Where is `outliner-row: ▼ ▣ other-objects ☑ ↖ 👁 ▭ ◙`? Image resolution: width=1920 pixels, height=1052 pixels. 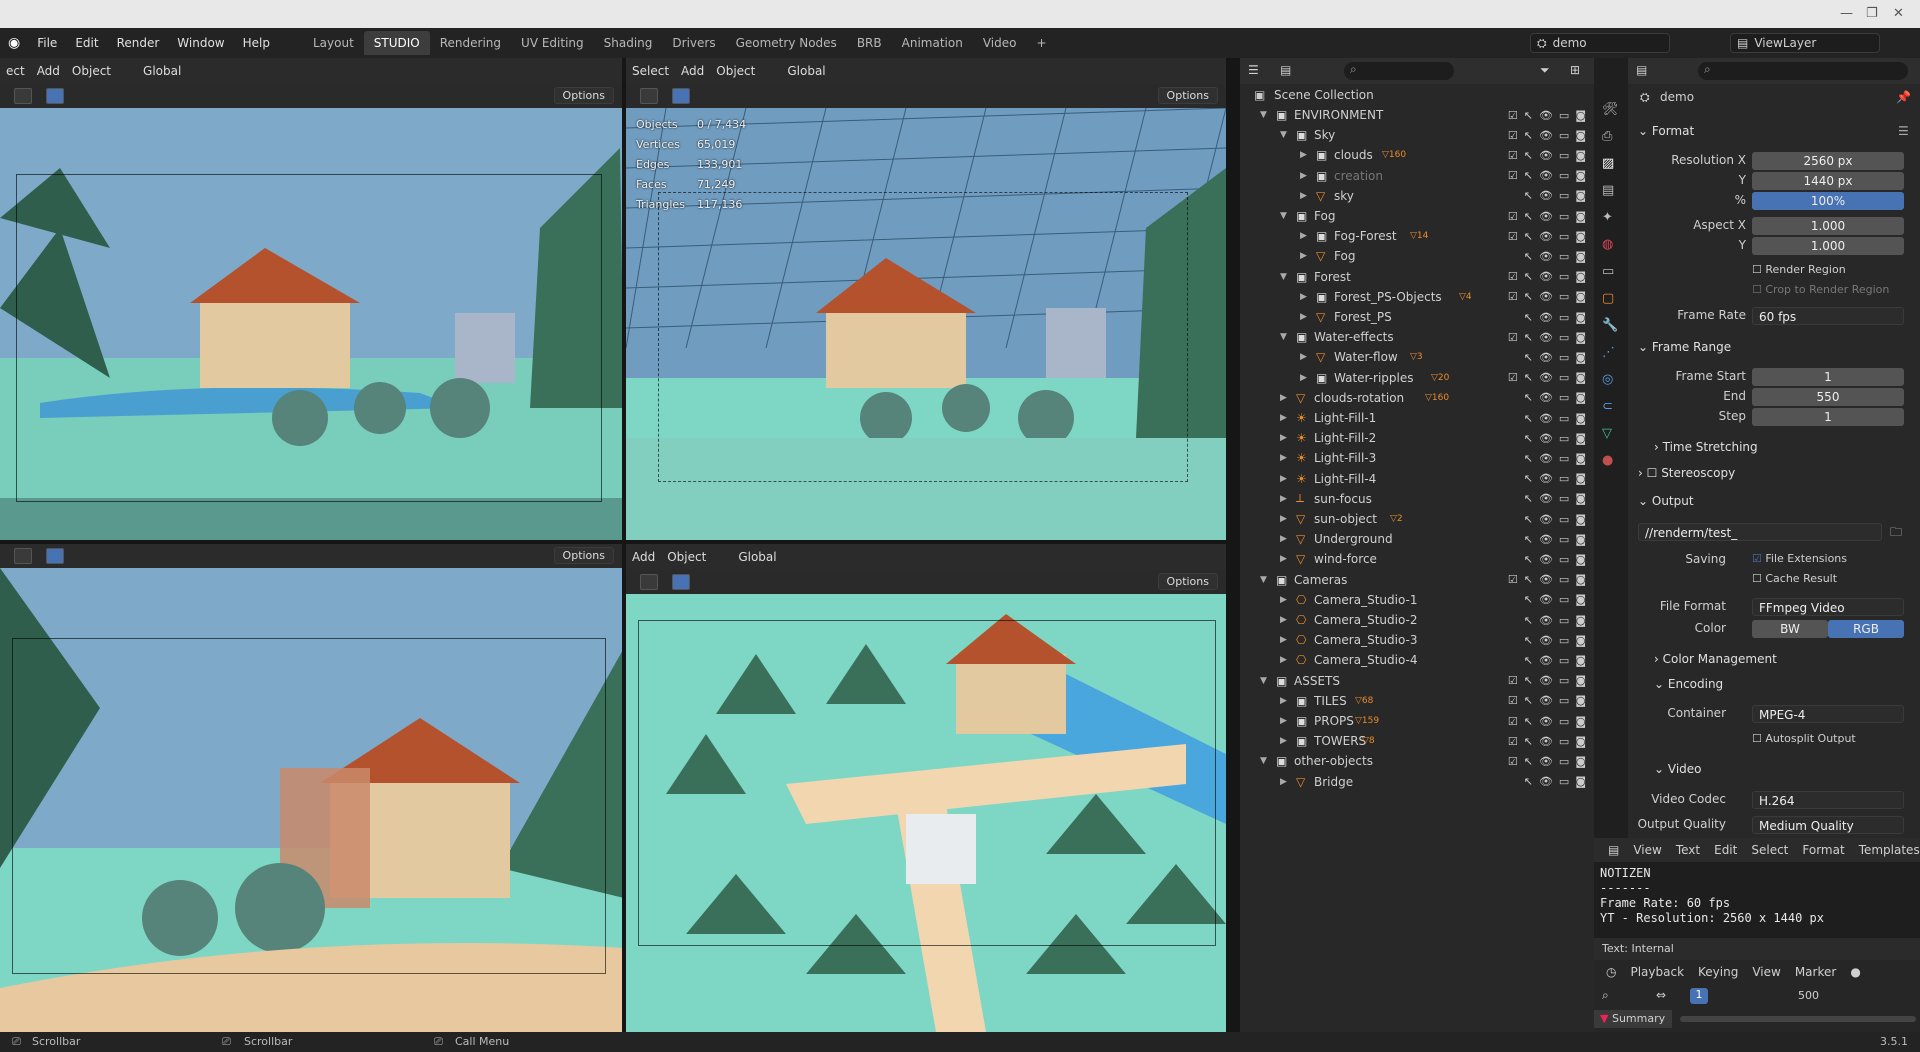
outliner-row: ▼ ▣ other-objects ☑ ↖ 👁 ▭ ◙ is located at coordinates (1417, 761).